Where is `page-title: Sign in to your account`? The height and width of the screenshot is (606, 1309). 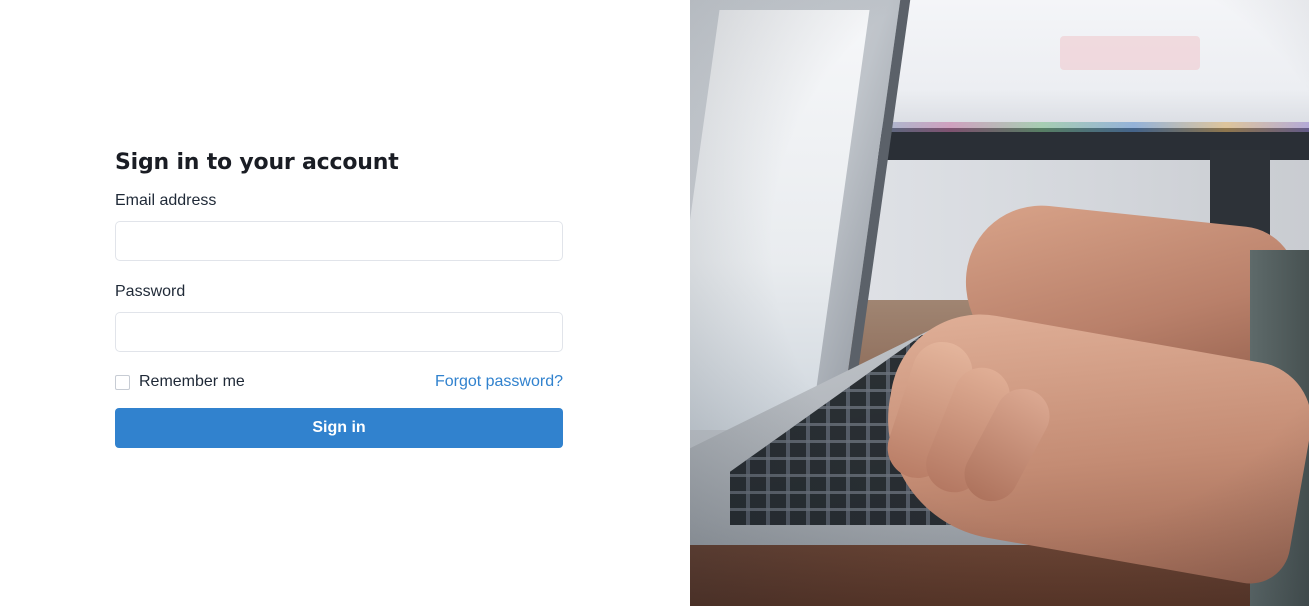
page-title: Sign in to your account is located at coordinates (257, 162).